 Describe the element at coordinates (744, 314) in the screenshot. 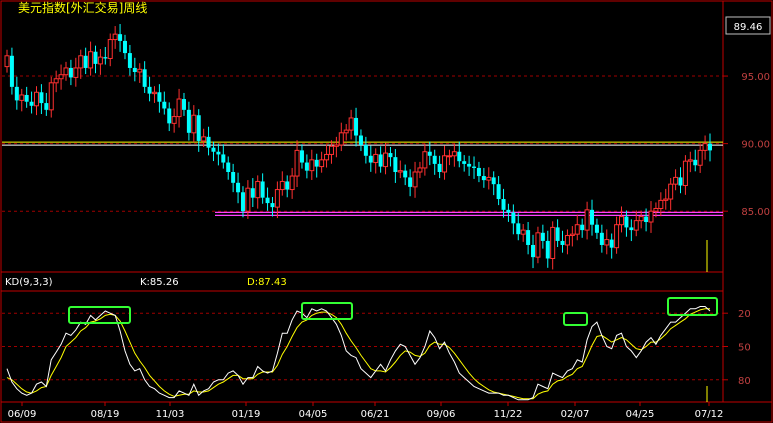

I see `kd-tick-label: 20` at that location.